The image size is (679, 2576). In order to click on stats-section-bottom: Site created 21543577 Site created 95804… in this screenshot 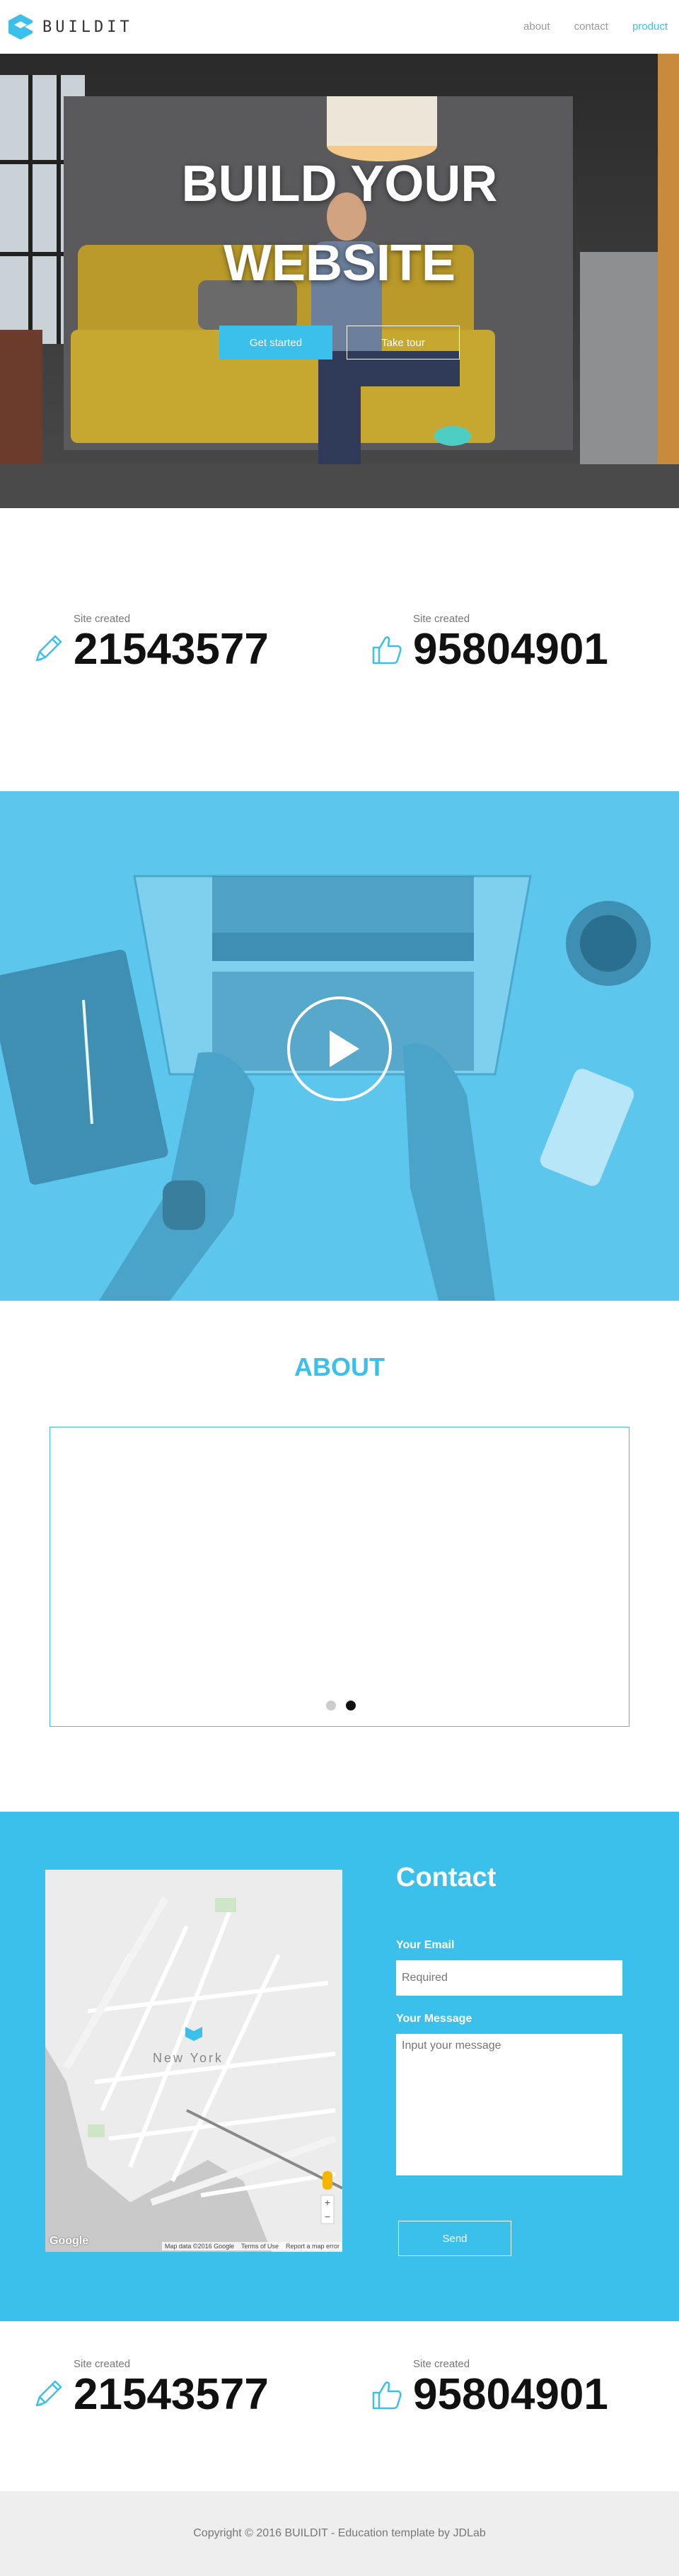, I will do `click(340, 2406)`.